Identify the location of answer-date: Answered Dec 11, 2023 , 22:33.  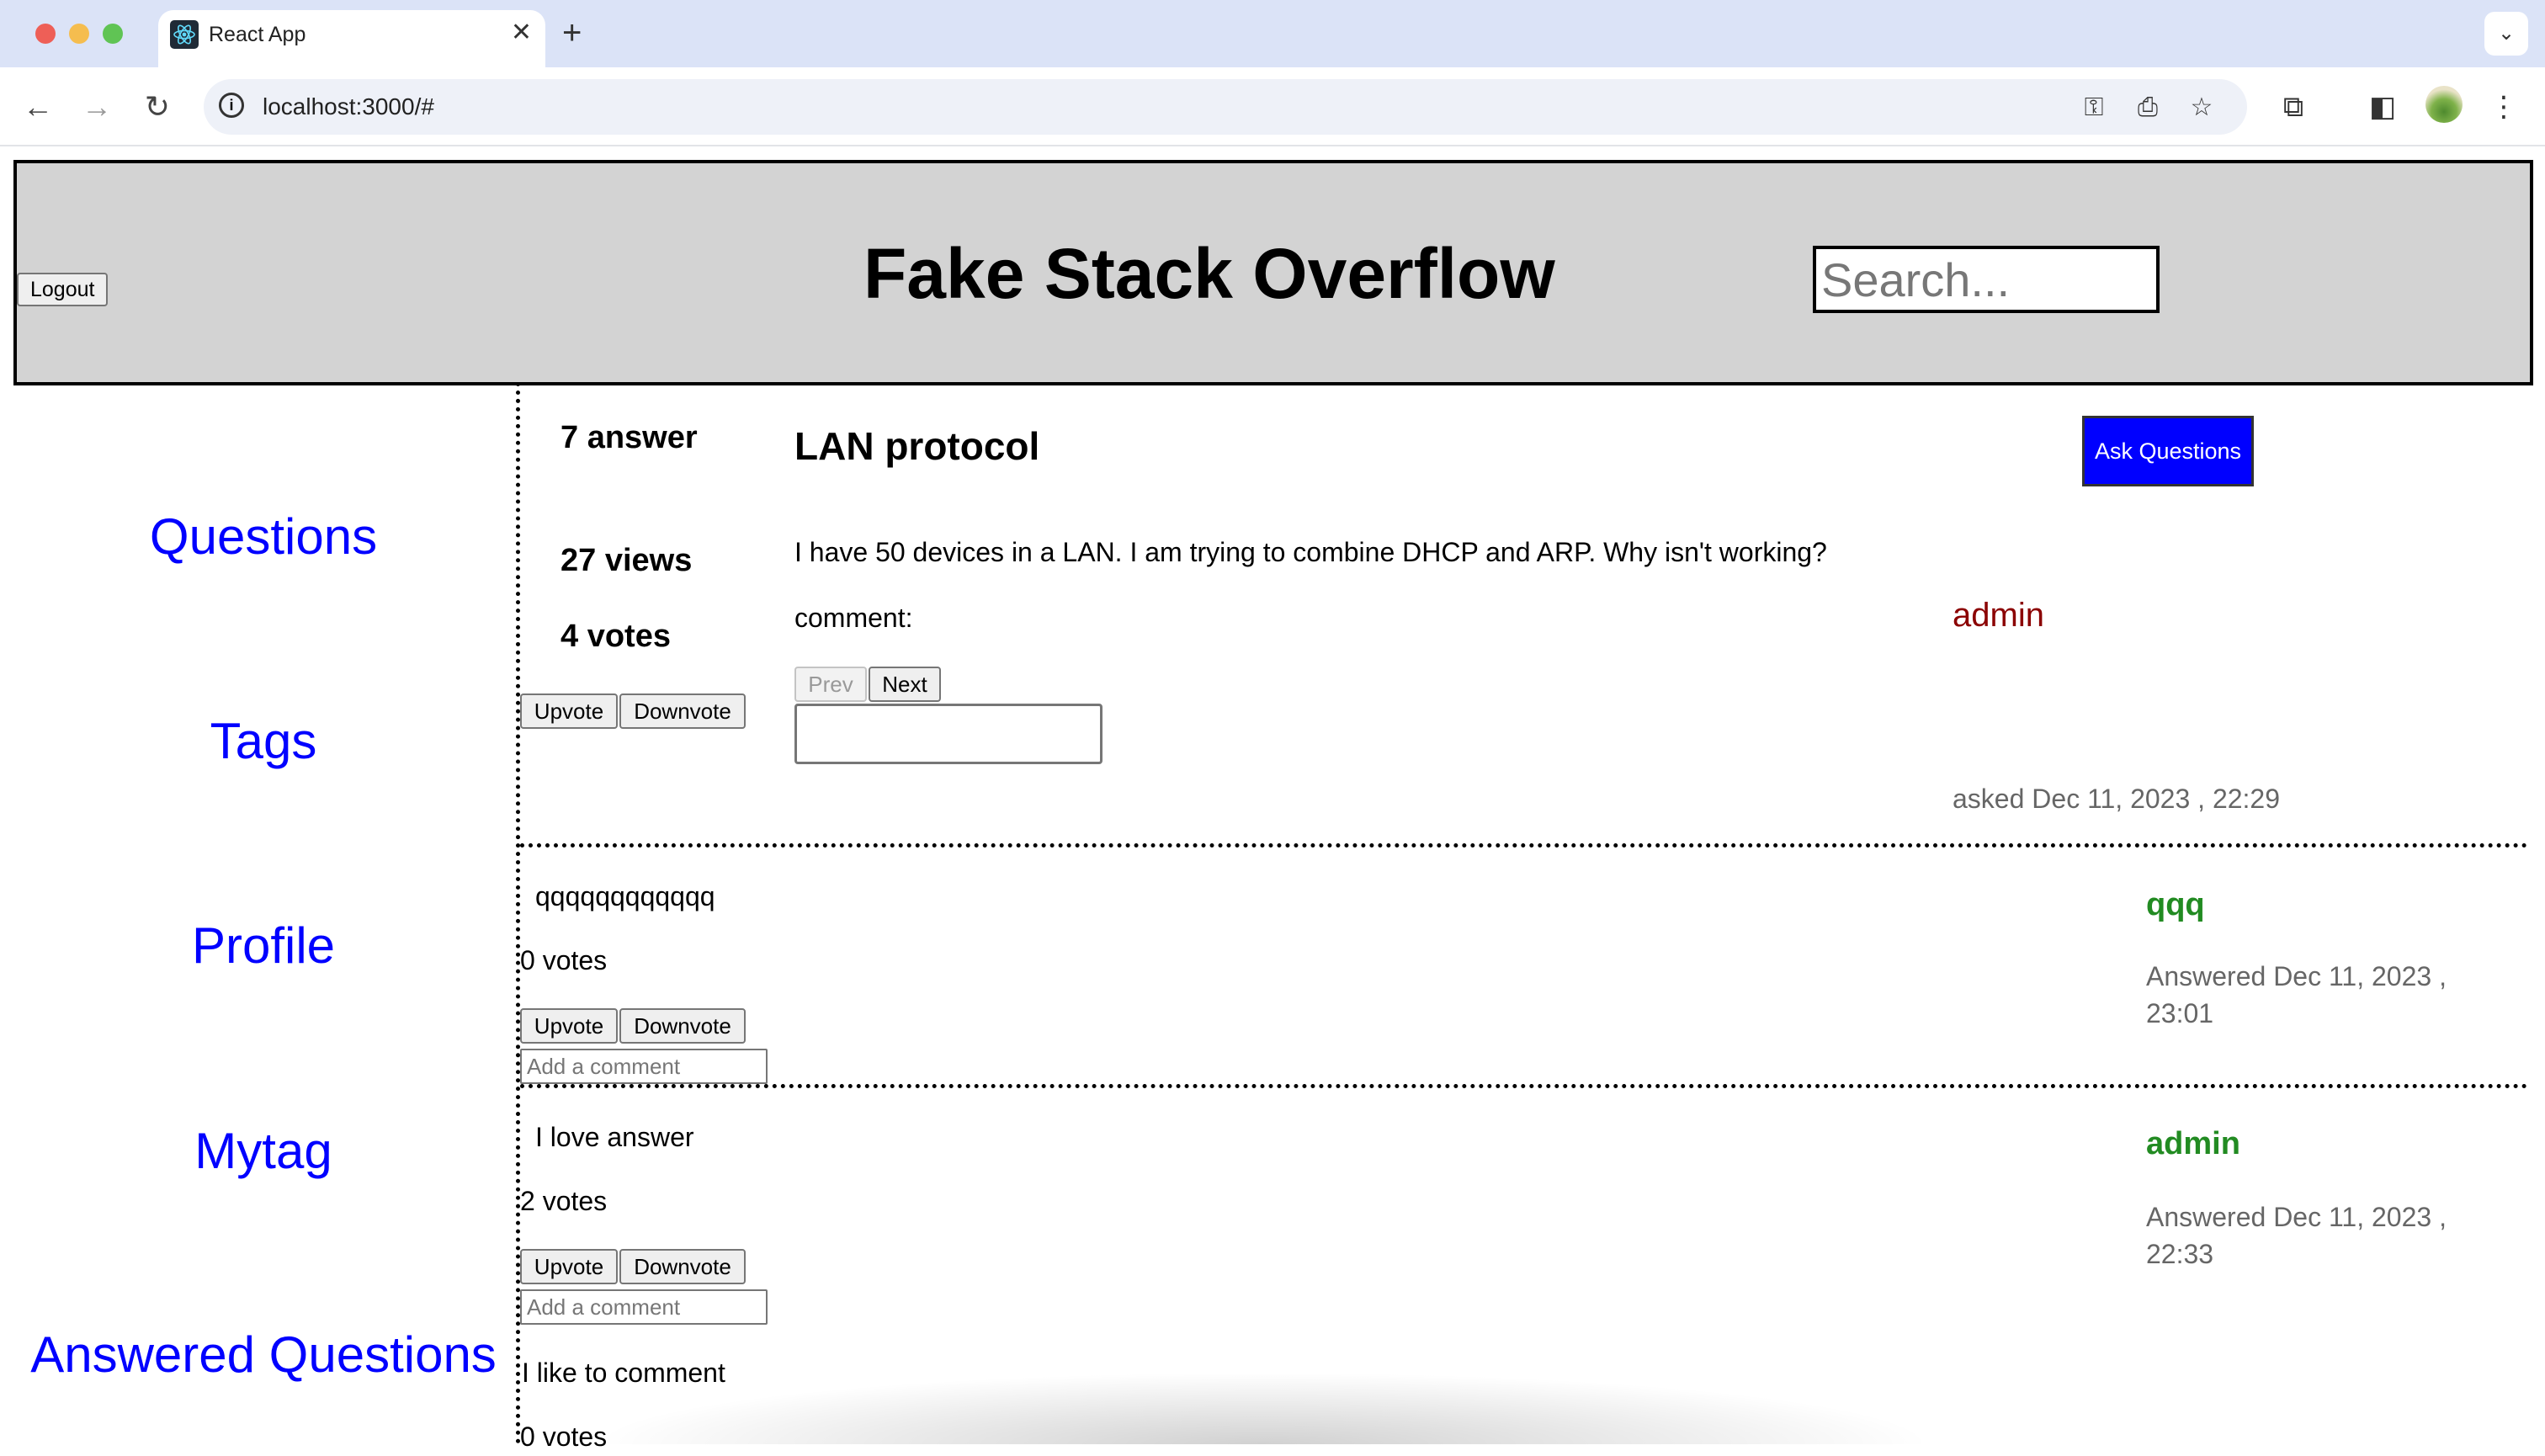
(2323, 1235).